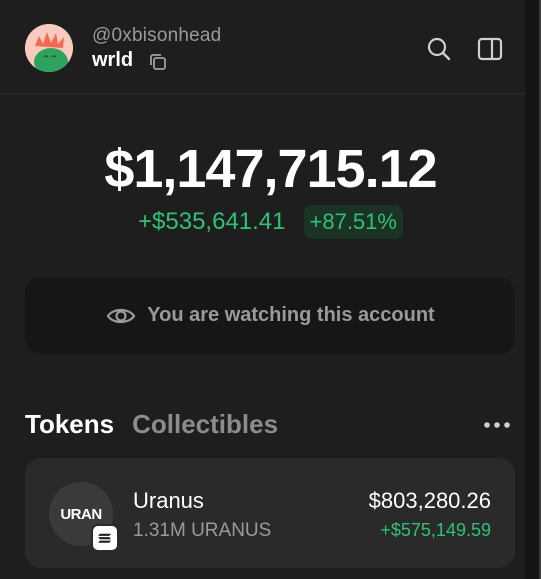 The height and width of the screenshot is (579, 541). I want to click on wallet-name: wrld, so click(113, 60).